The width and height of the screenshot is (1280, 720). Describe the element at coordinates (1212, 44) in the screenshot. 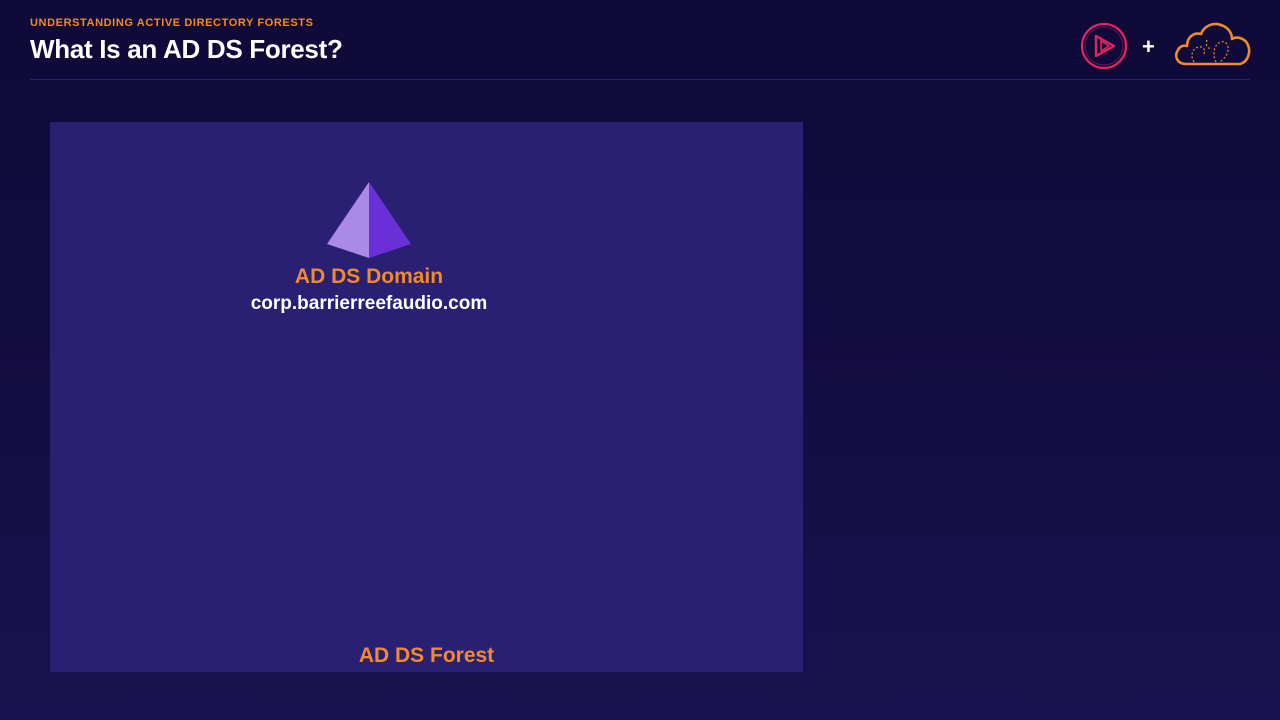

I see `cloud-logo-icon` at that location.